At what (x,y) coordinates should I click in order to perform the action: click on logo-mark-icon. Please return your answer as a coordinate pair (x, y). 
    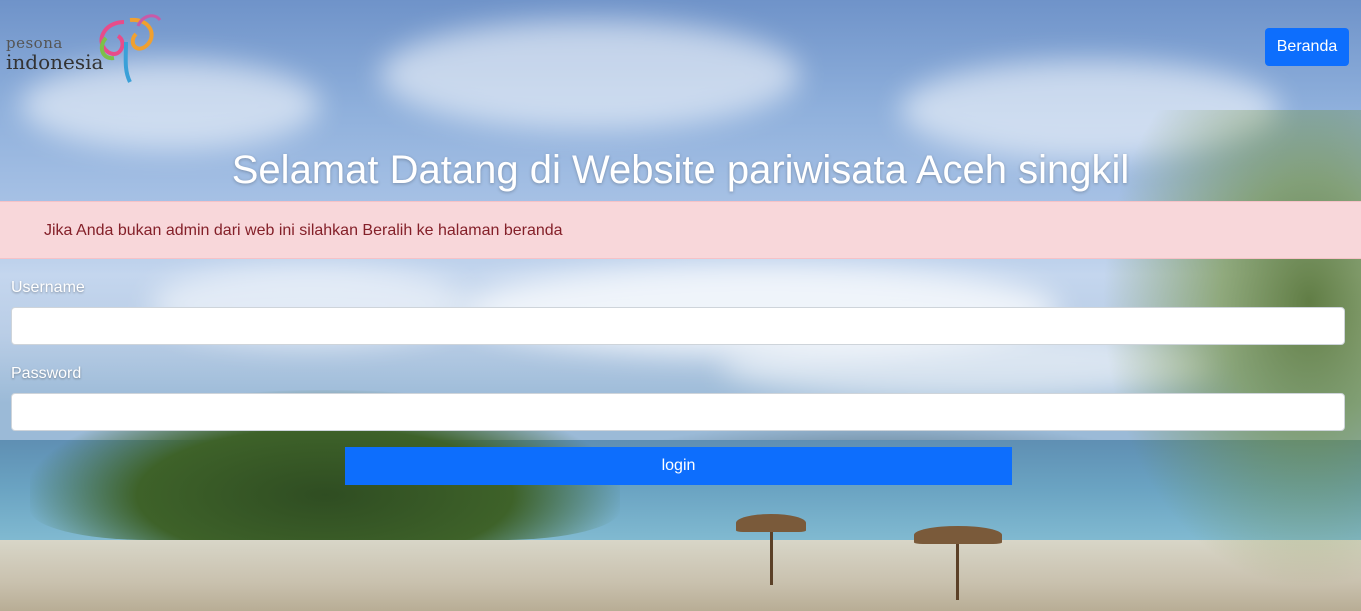
    Looking at the image, I should click on (130, 48).